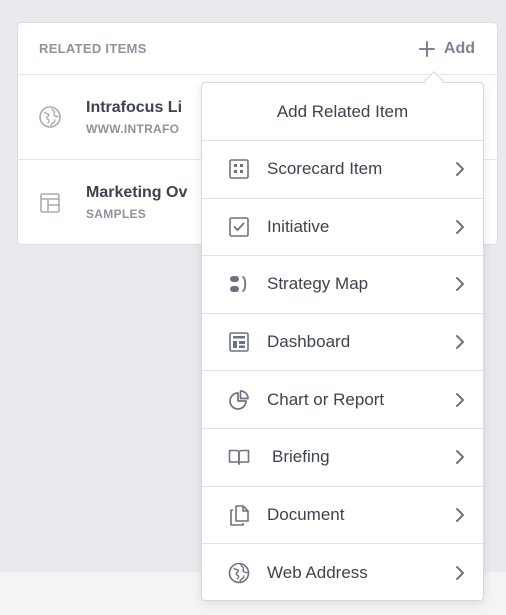 This screenshot has width=506, height=615. What do you see at coordinates (459, 48) in the screenshot?
I see `add-label: Add` at bounding box center [459, 48].